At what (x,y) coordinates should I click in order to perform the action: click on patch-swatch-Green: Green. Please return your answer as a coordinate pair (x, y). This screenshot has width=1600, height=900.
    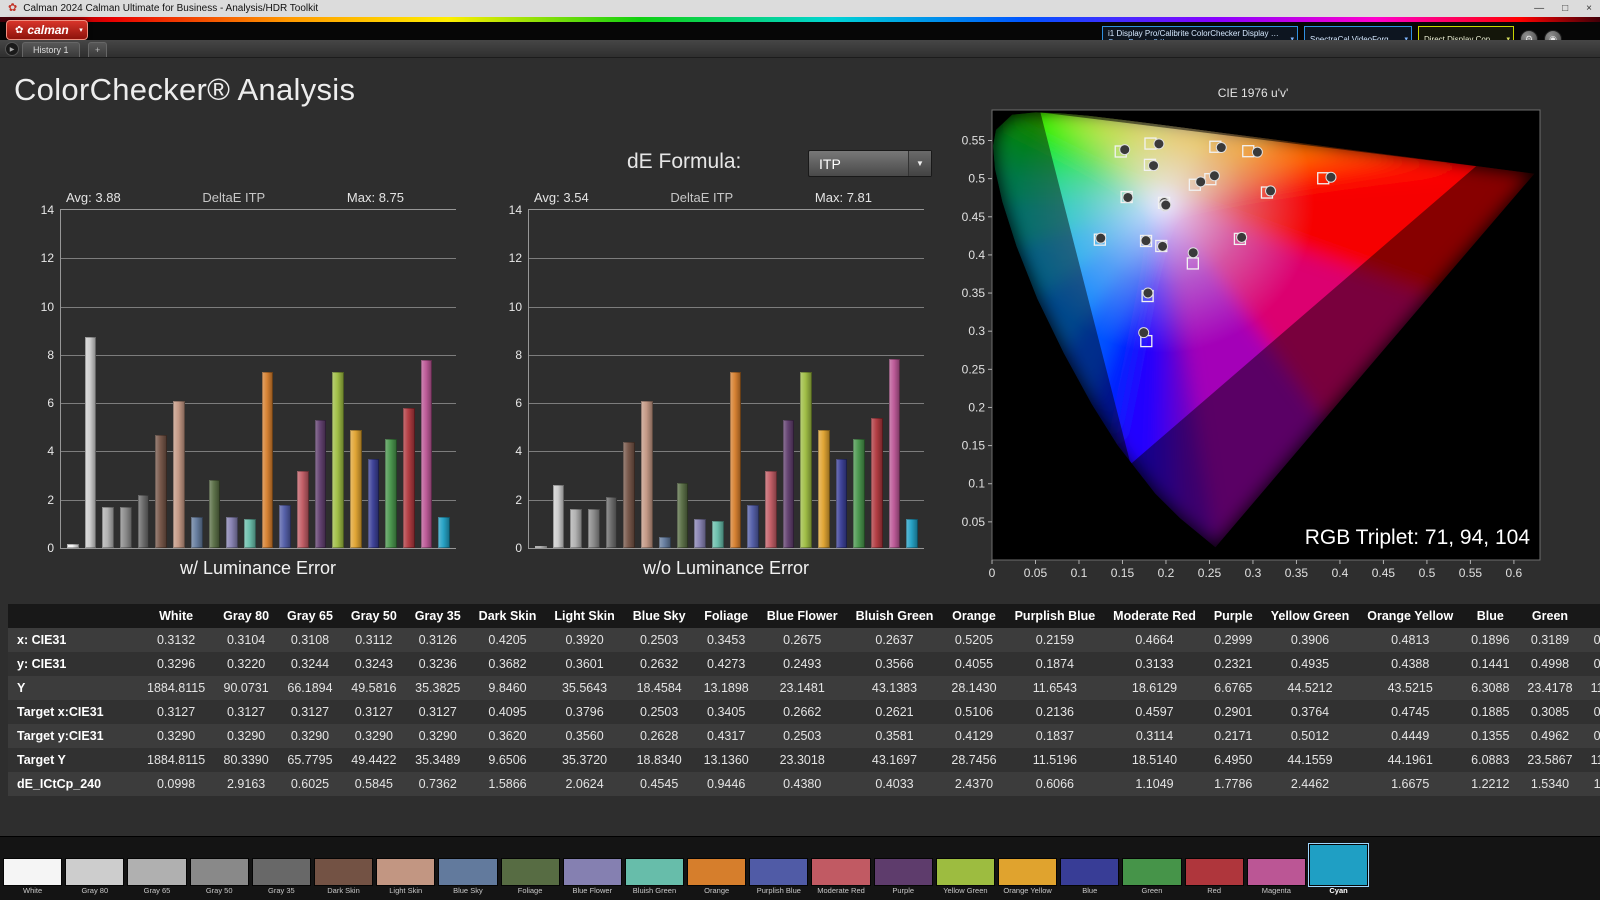
    Looking at the image, I should click on (1152, 877).